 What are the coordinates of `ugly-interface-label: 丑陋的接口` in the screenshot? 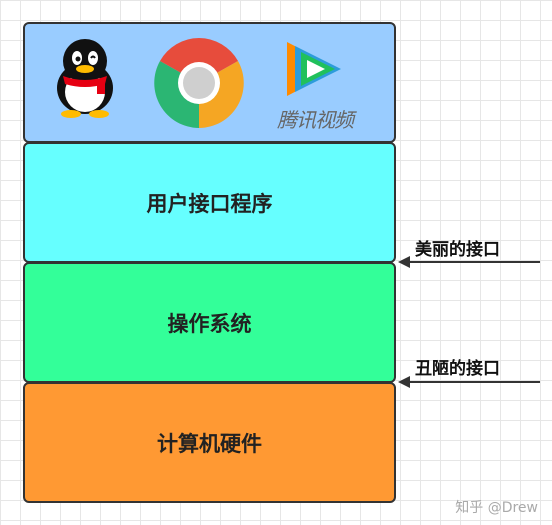 It's located at (457, 369).